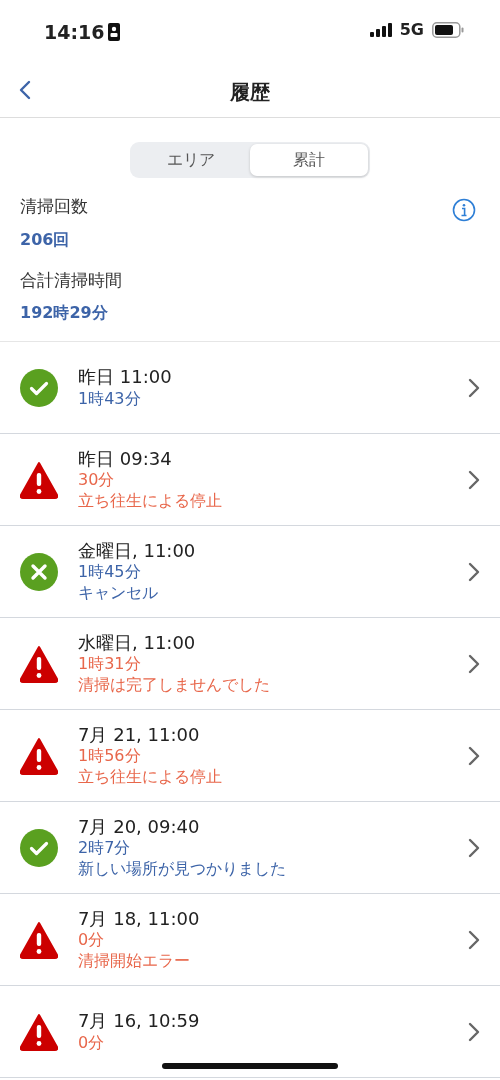  What do you see at coordinates (250, 848) in the screenshot?
I see `history-row: 7月 20, 09:40 2時7分 新しい場所が見つかりました` at bounding box center [250, 848].